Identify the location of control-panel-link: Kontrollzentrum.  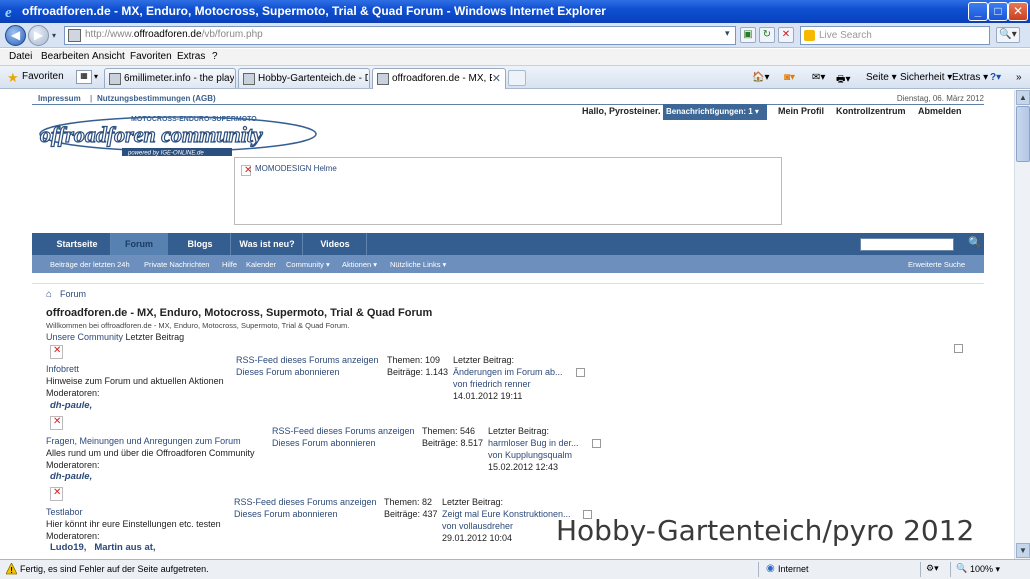
(871, 111).